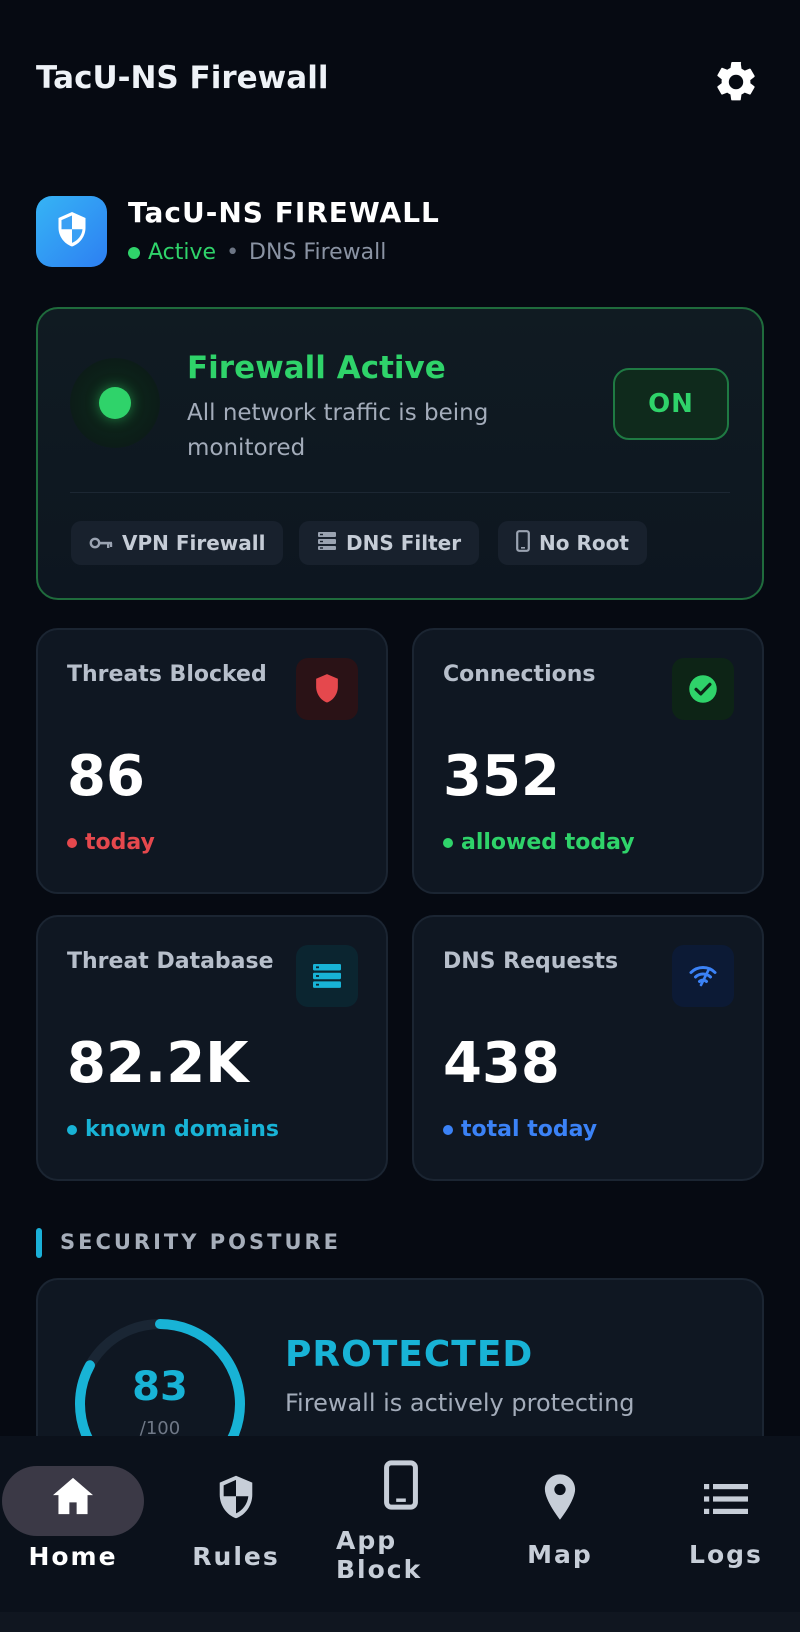 The height and width of the screenshot is (1632, 800). I want to click on firewall-title: Firewall Active, so click(316, 368).